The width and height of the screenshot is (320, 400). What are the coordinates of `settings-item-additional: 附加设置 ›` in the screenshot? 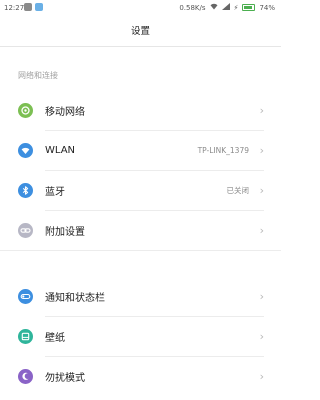 It's located at (140, 230).